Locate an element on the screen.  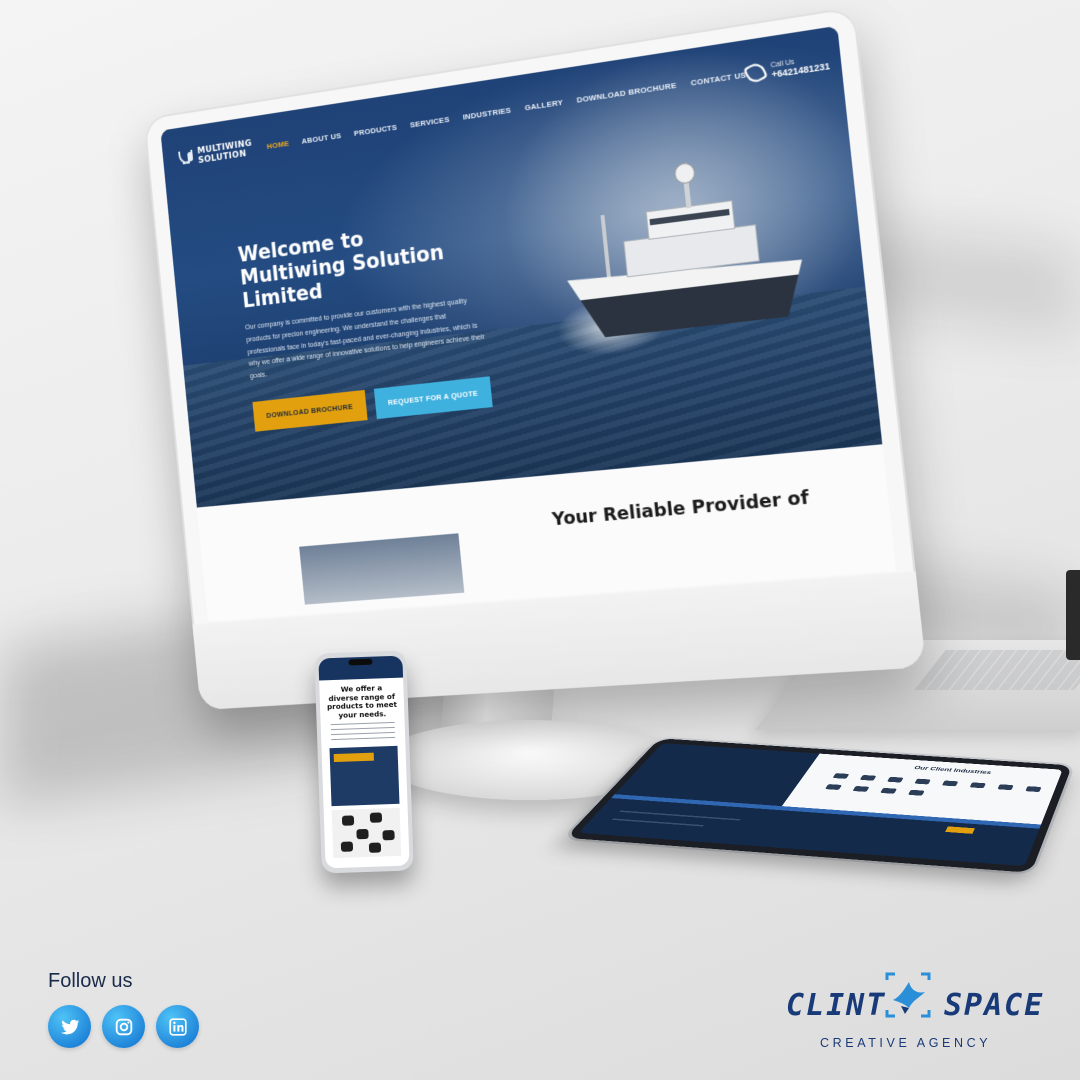
bird-logo-icon is located at coordinates (908, 995).